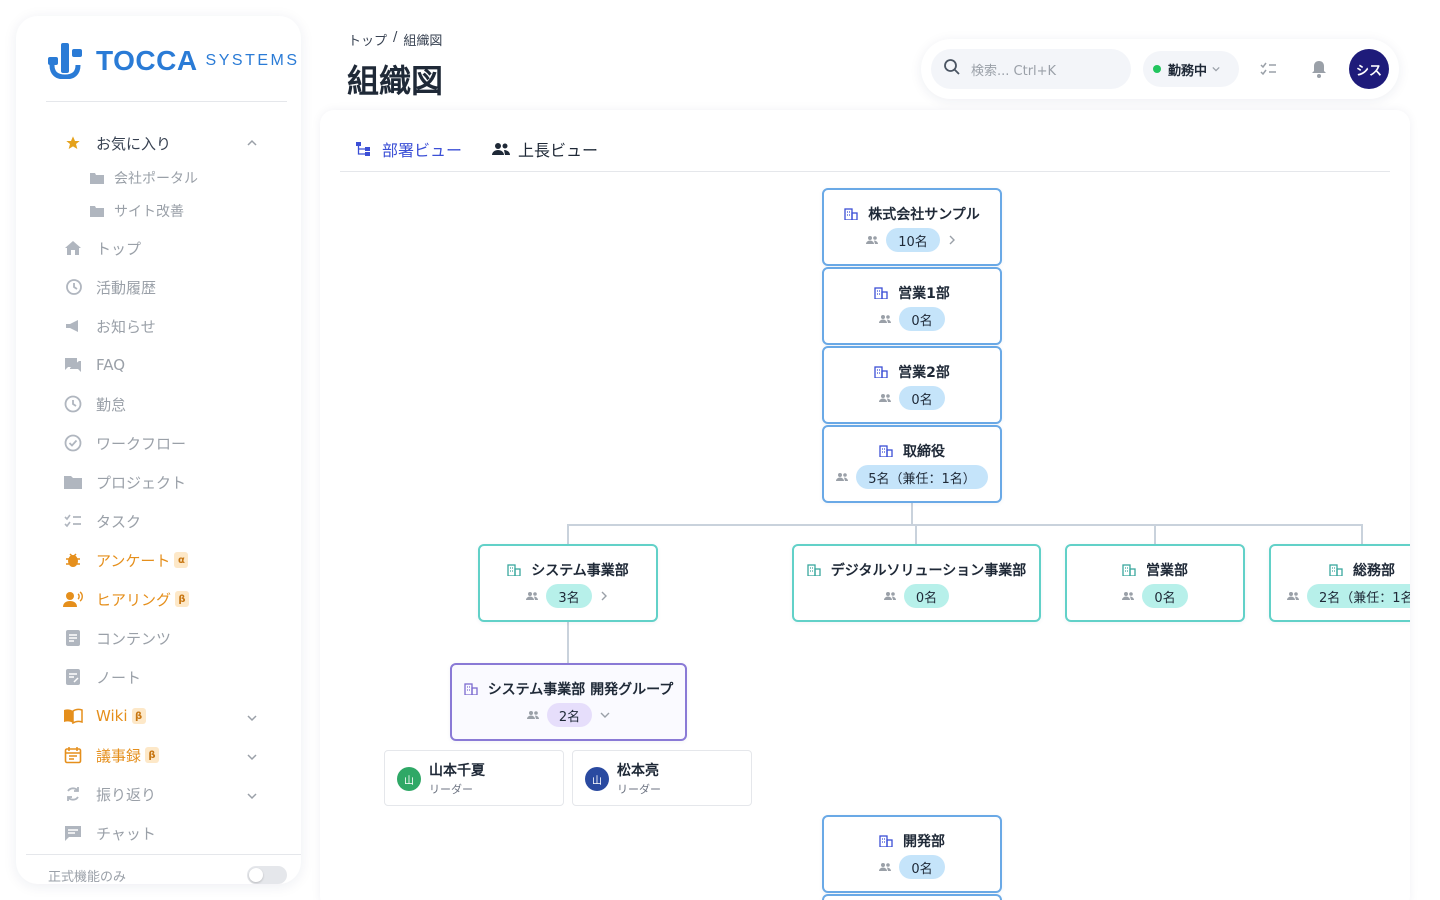 This screenshot has height=900, width=1440. I want to click on sidebar-subitem-company-portal: 会社ポータル, so click(144, 178).